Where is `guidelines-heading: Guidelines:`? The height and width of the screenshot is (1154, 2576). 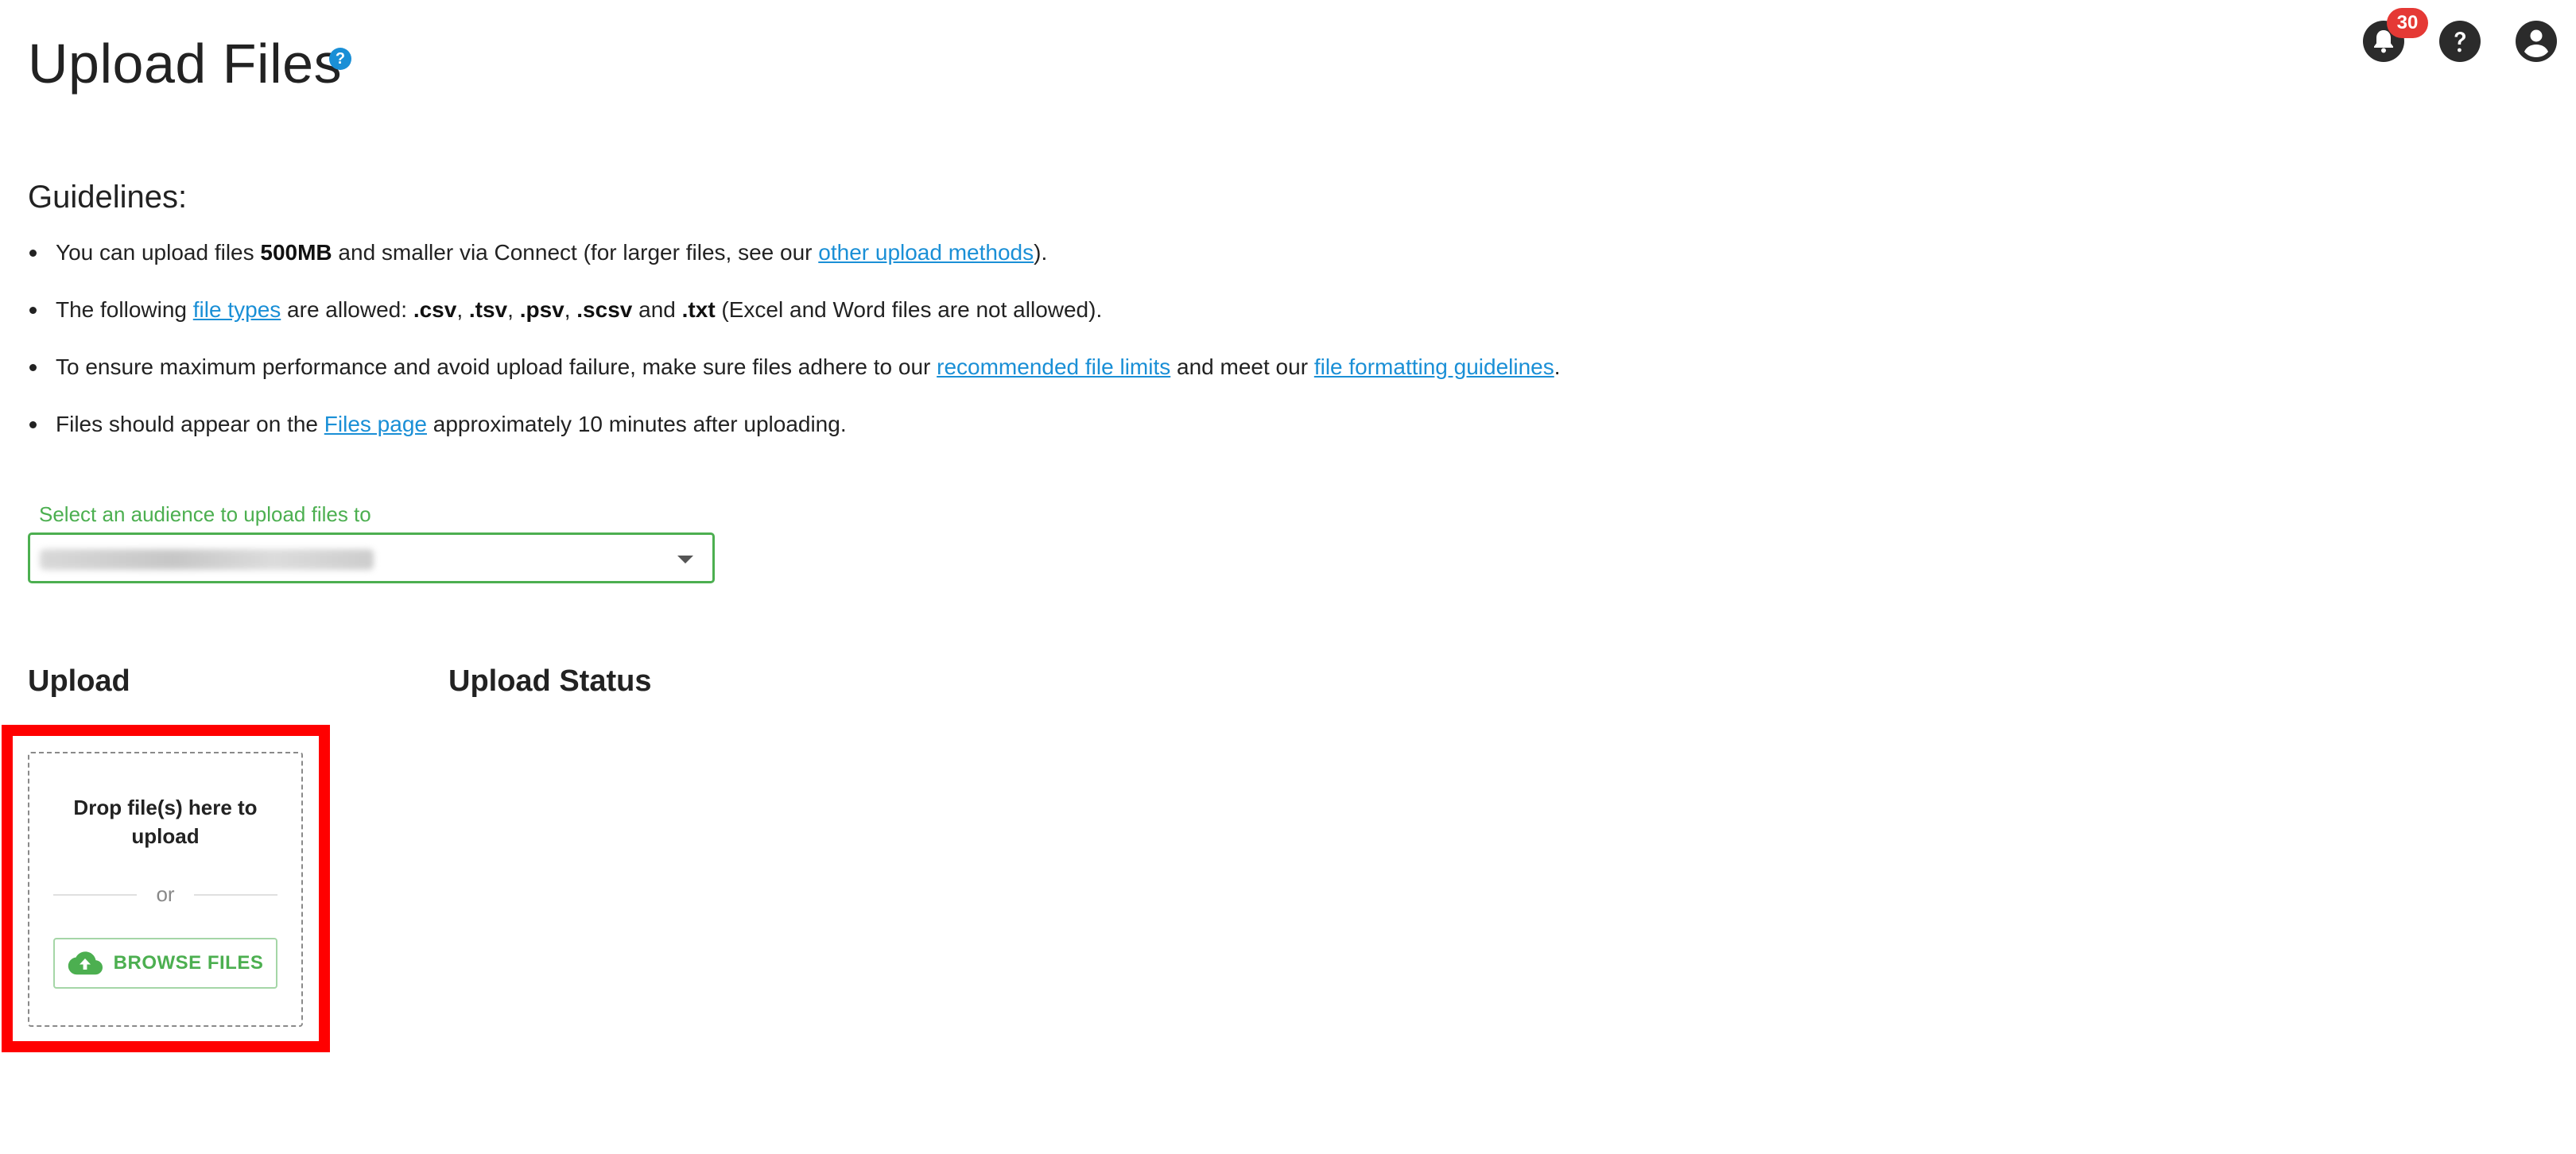 guidelines-heading: Guidelines: is located at coordinates (108, 197).